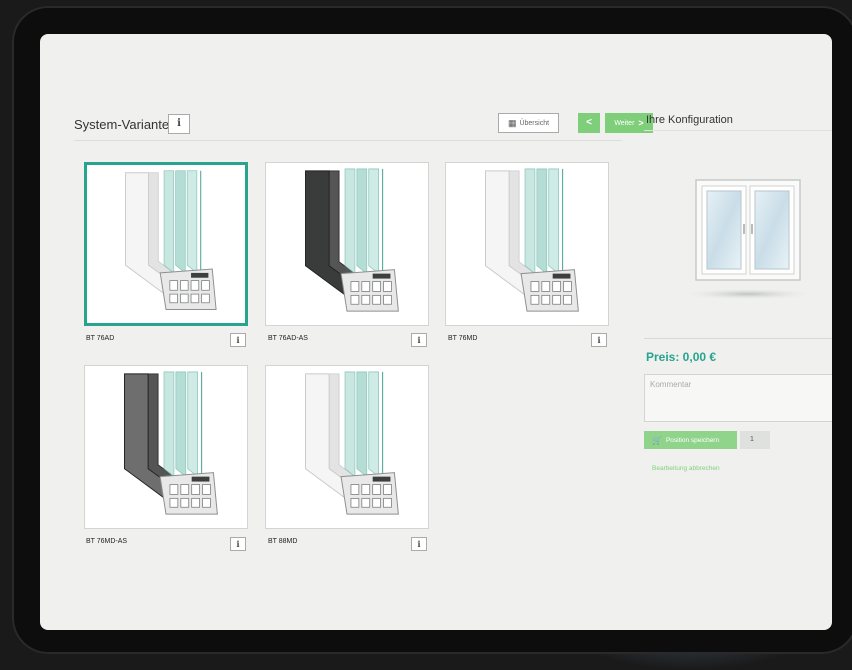 The height and width of the screenshot is (670, 852). What do you see at coordinates (641, 123) in the screenshot?
I see `chevron-right-icon: >` at bounding box center [641, 123].